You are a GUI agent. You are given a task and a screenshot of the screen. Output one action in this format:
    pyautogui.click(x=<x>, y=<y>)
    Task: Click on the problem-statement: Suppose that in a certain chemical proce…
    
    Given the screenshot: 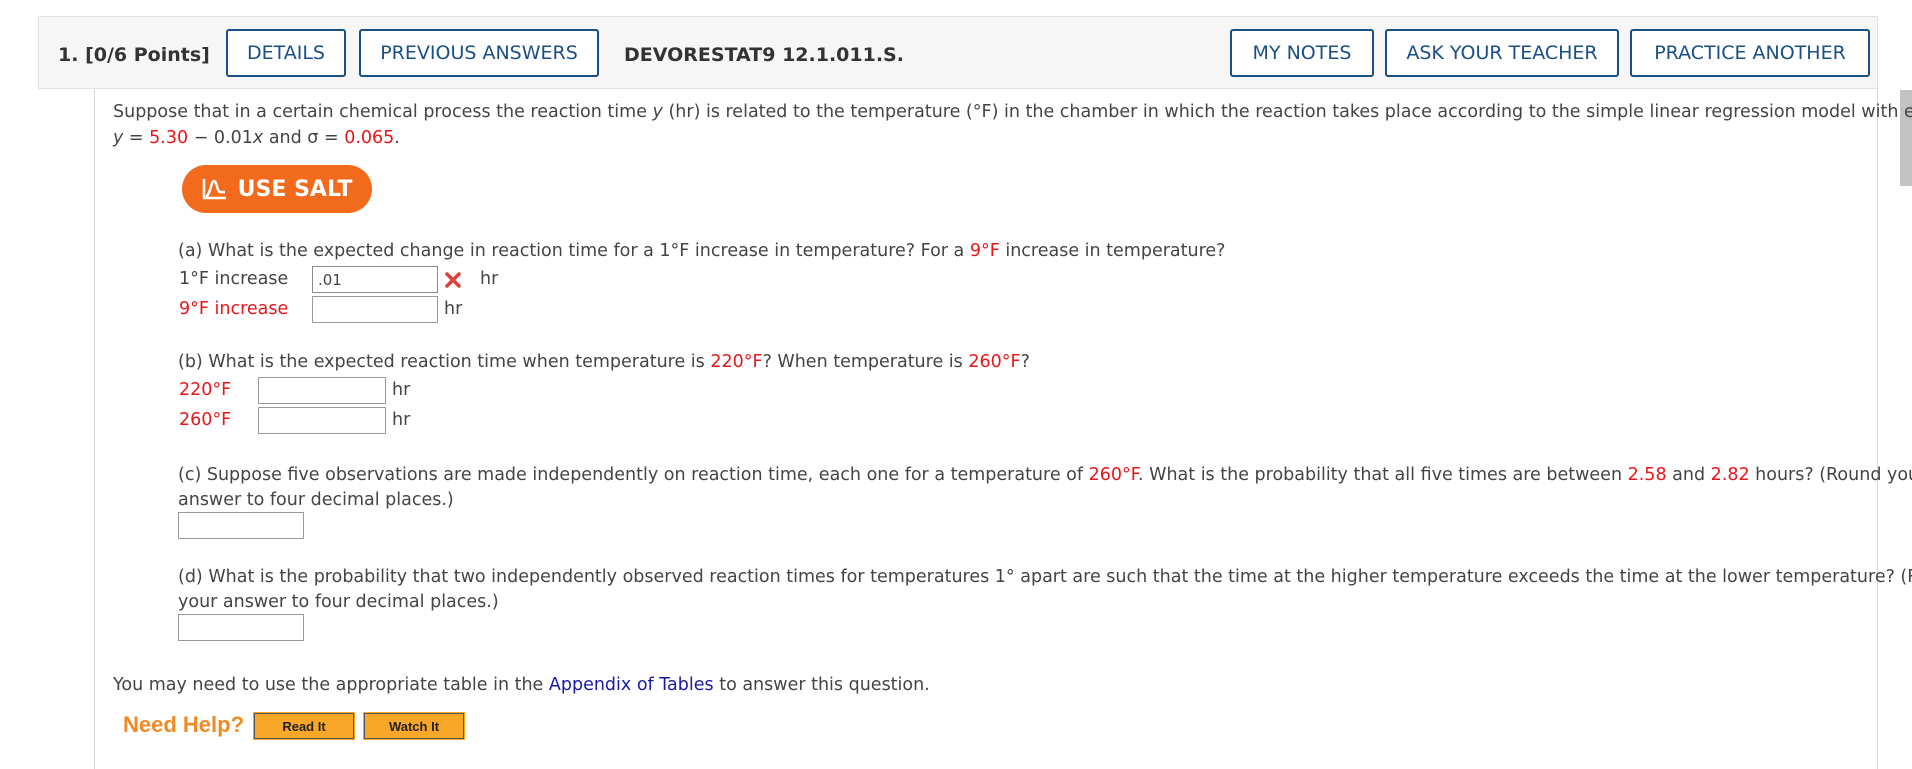 What is the action you would take?
    pyautogui.click(x=1012, y=125)
    